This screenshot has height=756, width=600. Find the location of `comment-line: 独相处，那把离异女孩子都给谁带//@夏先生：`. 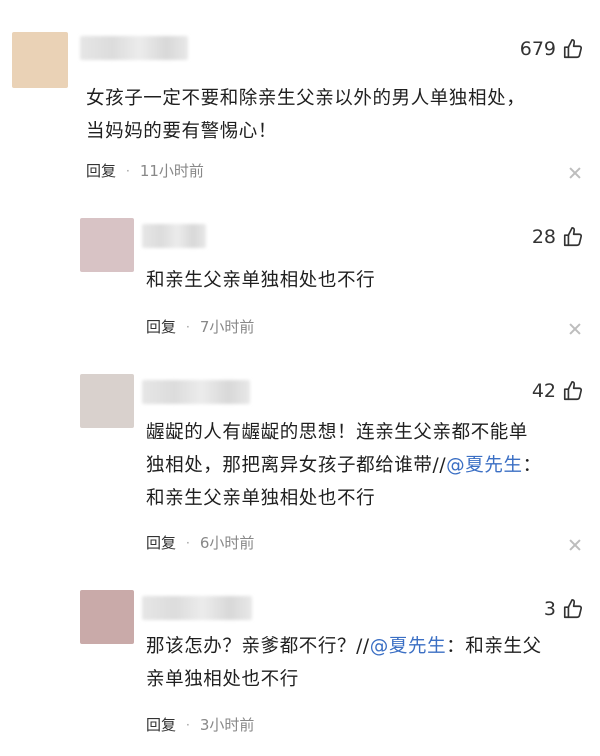

comment-line: 独相处，那把离异女孩子都给谁带//@夏先生： is located at coordinates (364, 465).